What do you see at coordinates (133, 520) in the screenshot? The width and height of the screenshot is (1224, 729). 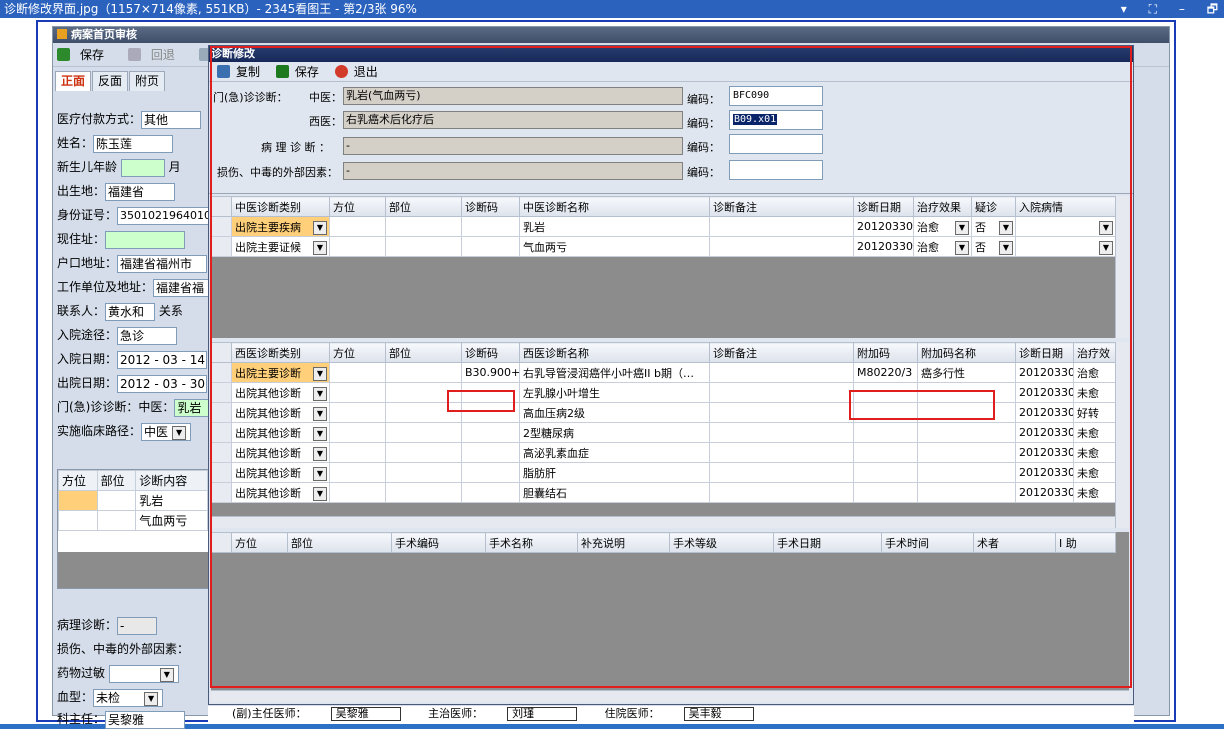 I see `table-row: 气血两亏` at bounding box center [133, 520].